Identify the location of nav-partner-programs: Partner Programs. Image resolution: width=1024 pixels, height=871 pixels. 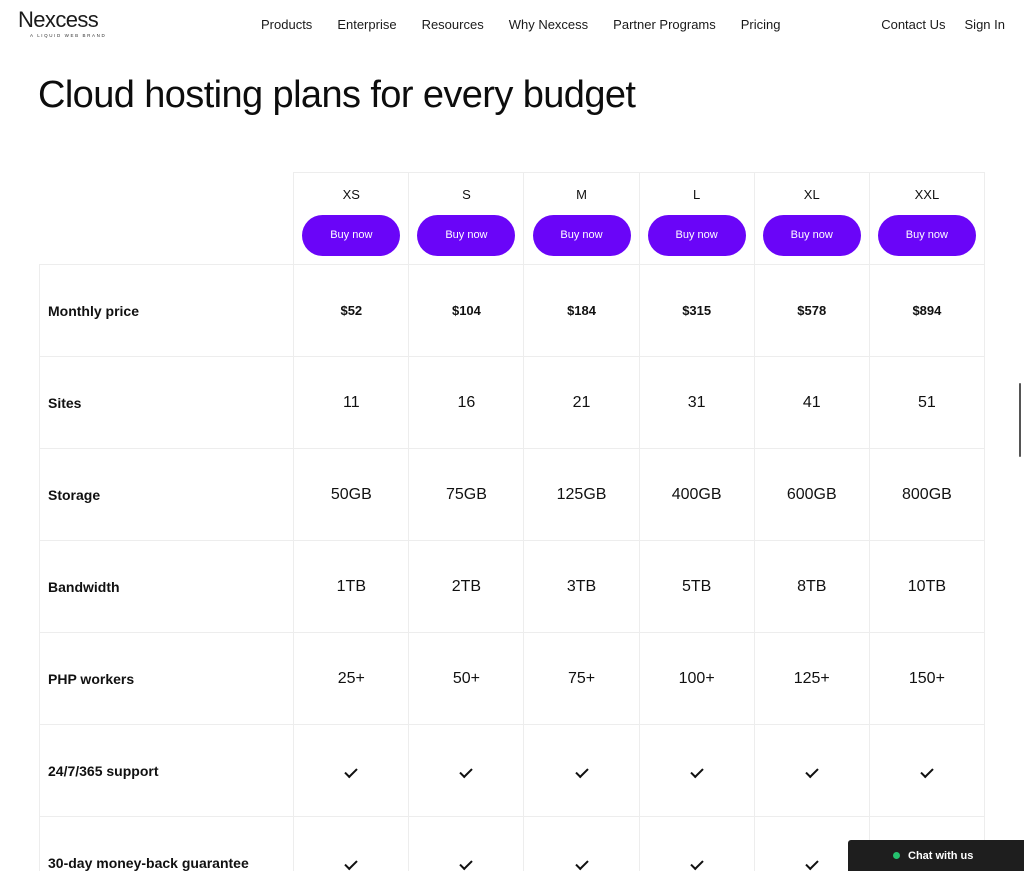
(664, 24).